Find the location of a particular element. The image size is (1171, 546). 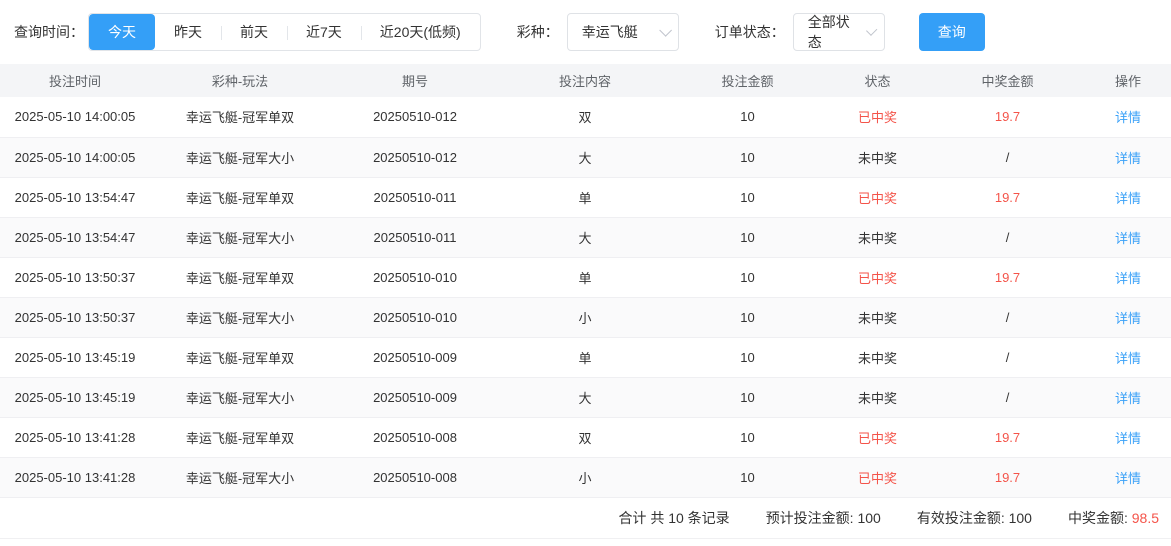

cell-bet-content: 小 is located at coordinates (585, 477).